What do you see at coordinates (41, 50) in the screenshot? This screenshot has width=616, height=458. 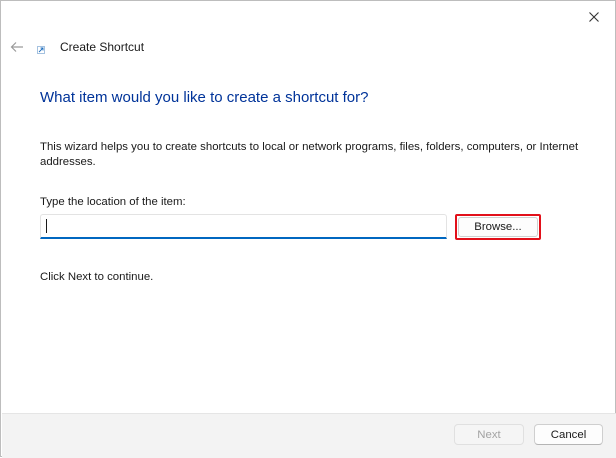 I see `shortcut-icon` at bounding box center [41, 50].